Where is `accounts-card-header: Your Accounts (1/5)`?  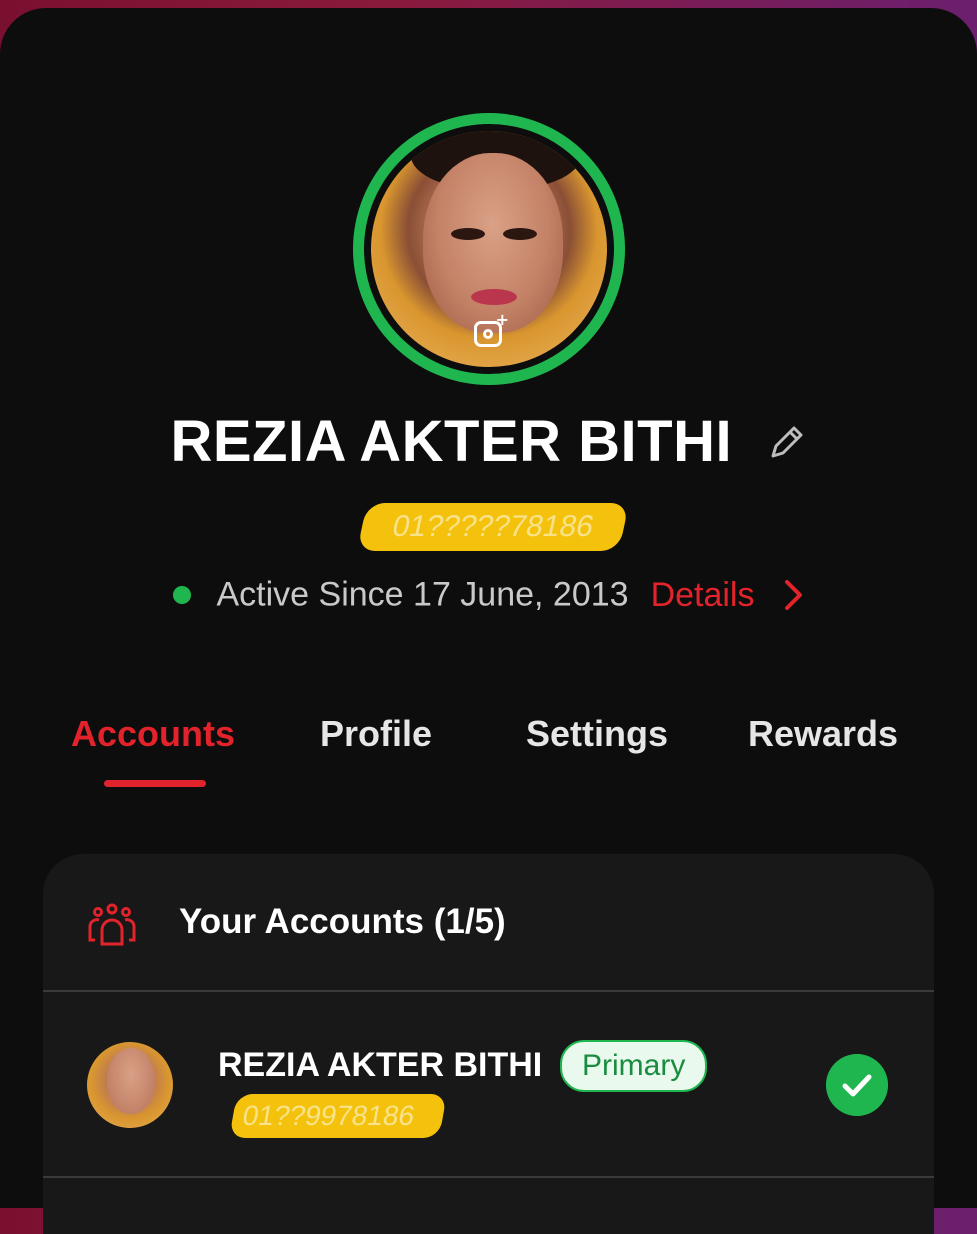
accounts-card-header: Your Accounts (1/5) is located at coordinates (488, 922).